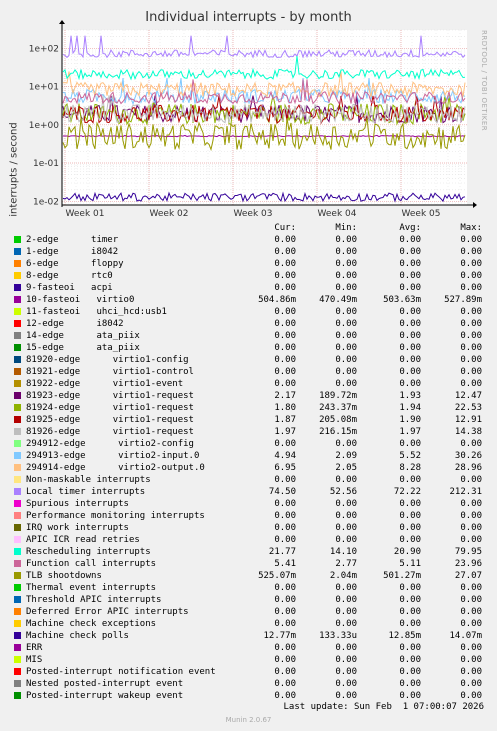  I want to click on legend-series-name: Machine check polls, so click(77, 636).